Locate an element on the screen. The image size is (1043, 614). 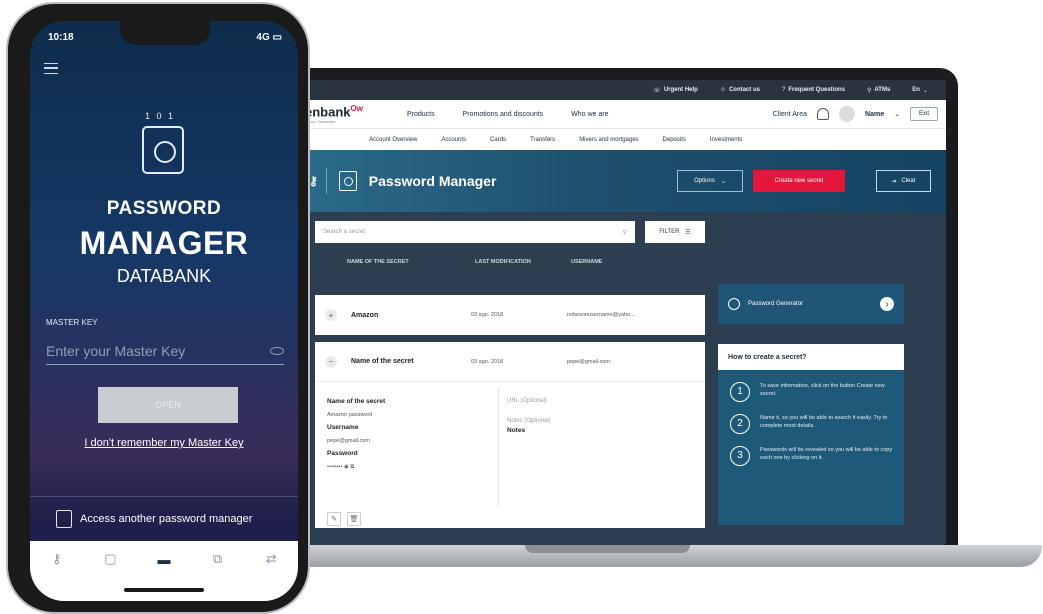
avatar is located at coordinates (847, 114).